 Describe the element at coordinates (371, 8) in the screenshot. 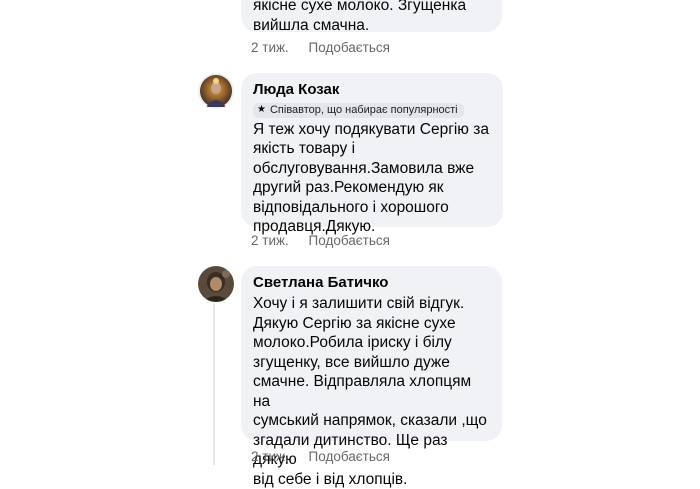

I see `comment-text-line: якісне сухе молоко. Згущенка` at that location.